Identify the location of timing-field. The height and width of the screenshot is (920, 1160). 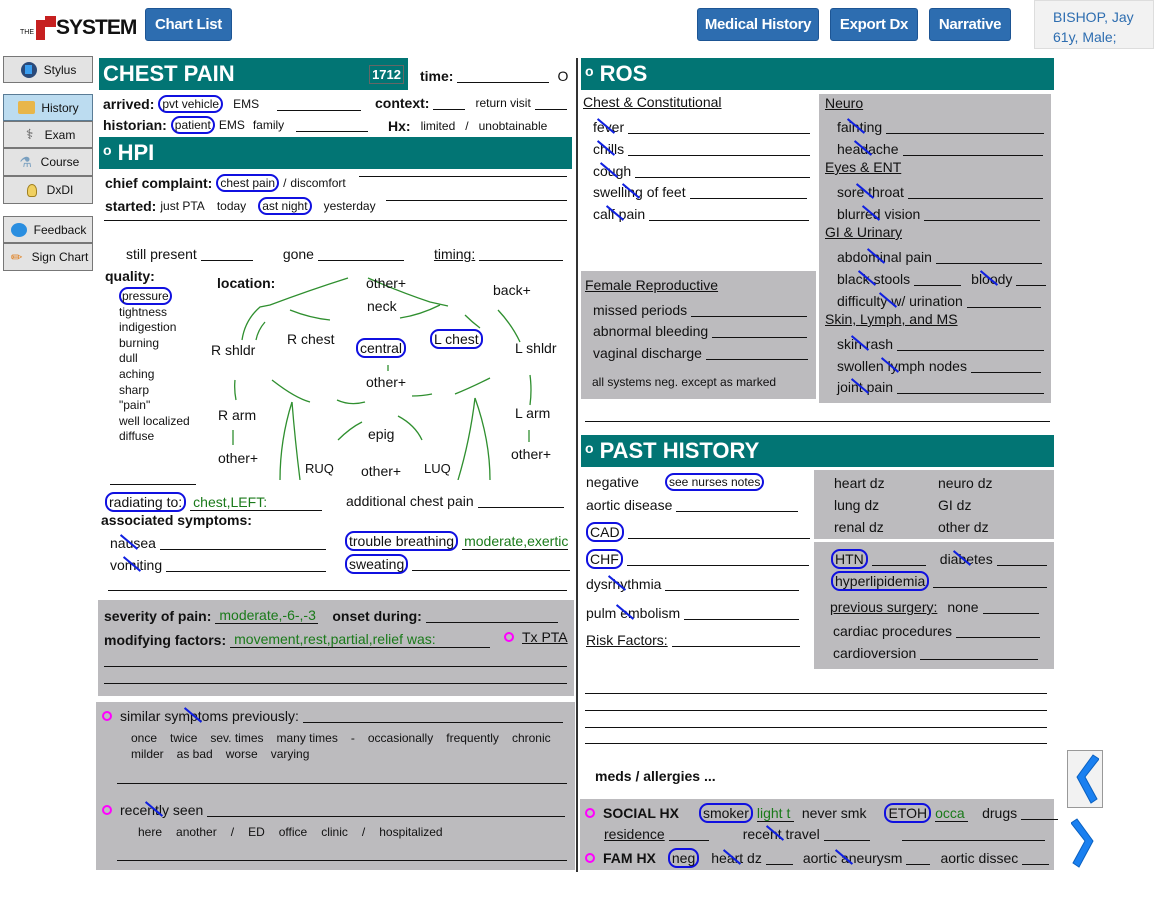
(521, 254).